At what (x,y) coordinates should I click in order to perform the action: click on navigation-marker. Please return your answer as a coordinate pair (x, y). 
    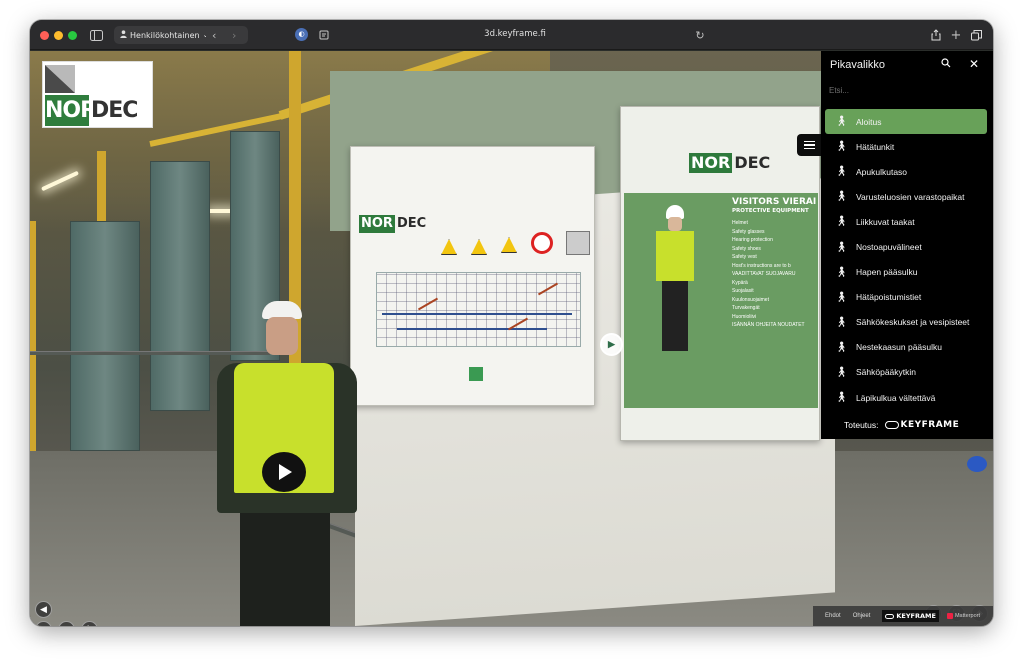
    Looking at the image, I should click on (977, 464).